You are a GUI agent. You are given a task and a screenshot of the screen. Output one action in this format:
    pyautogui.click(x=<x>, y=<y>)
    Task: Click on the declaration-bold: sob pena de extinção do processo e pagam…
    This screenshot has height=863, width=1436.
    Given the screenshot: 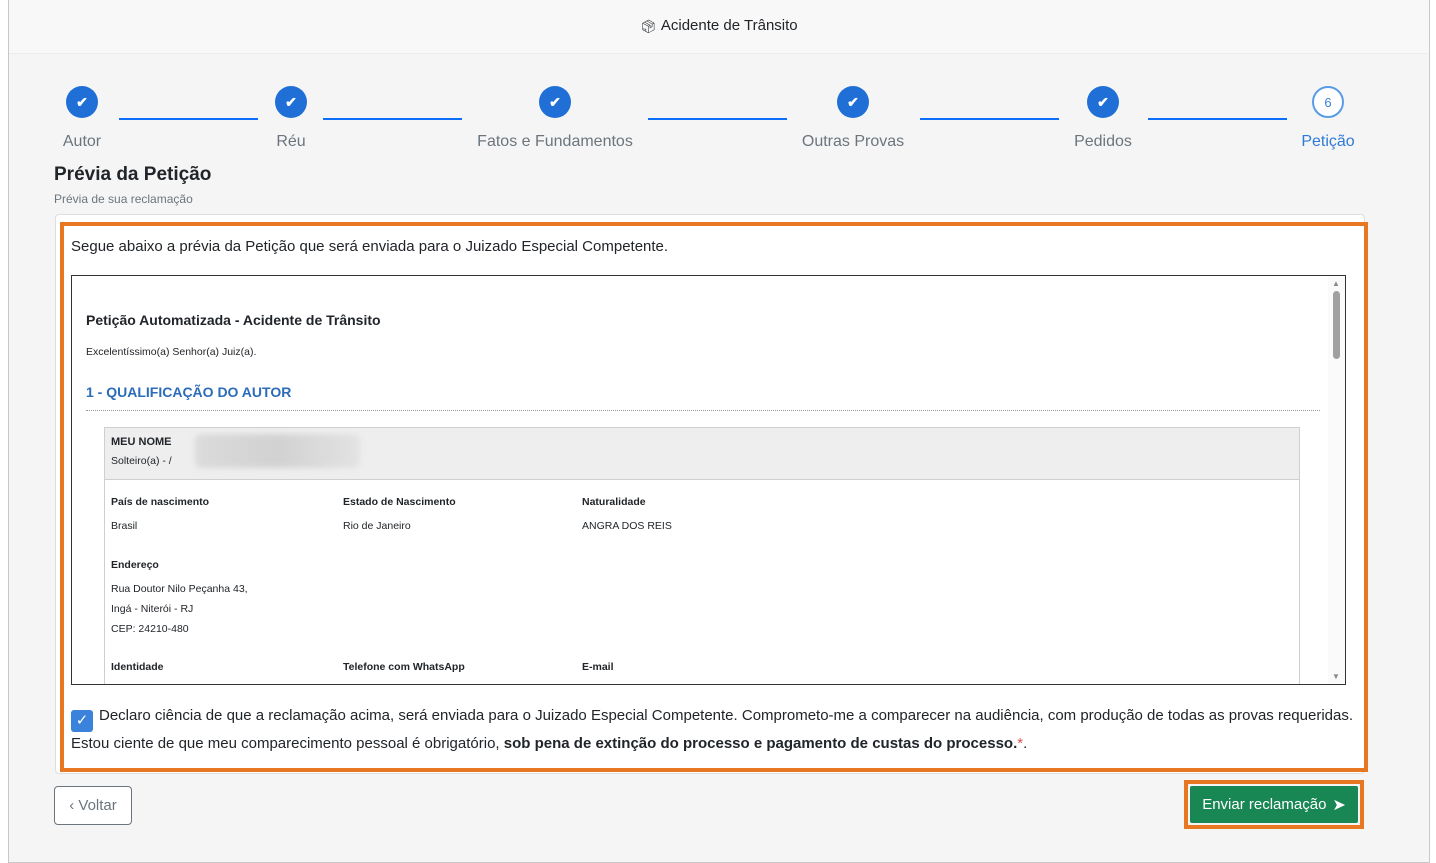 What is the action you would take?
    pyautogui.click(x=760, y=743)
    